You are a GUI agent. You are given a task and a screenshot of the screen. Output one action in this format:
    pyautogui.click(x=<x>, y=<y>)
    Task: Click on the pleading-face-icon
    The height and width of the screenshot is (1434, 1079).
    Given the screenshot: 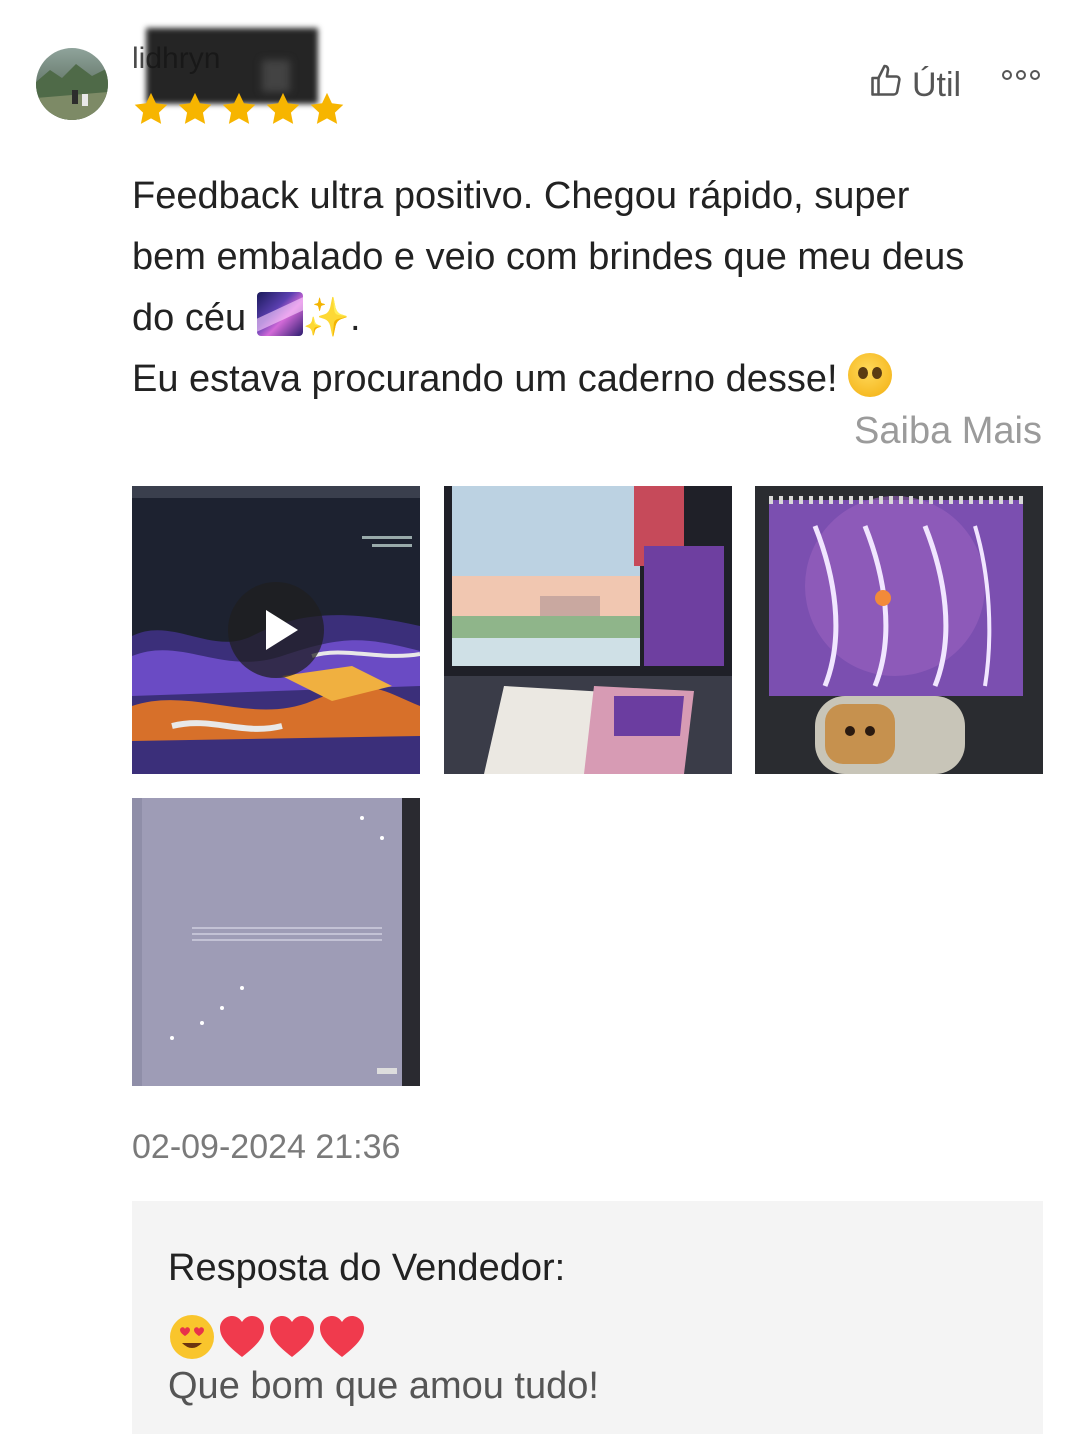 What is the action you would take?
    pyautogui.click(x=870, y=375)
    